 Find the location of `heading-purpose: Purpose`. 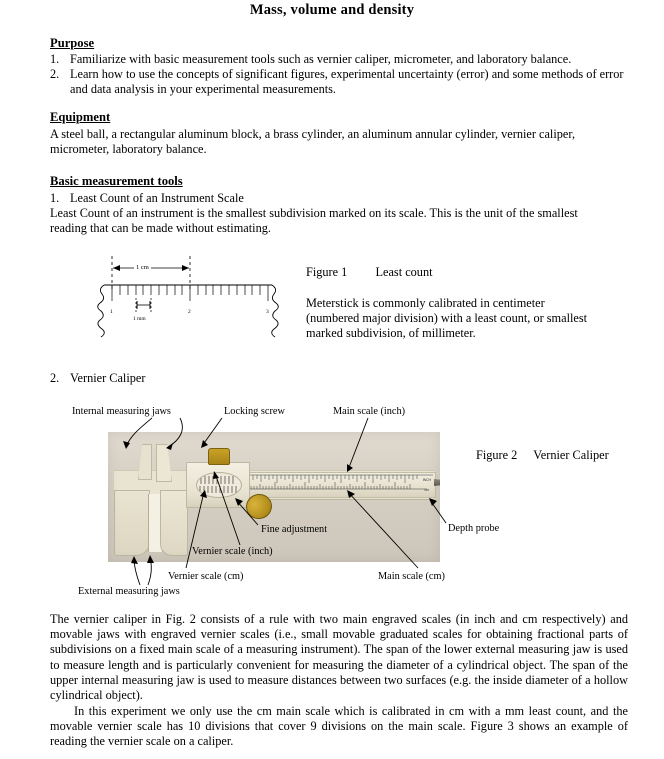

heading-purpose: Purpose is located at coordinates (72, 43).